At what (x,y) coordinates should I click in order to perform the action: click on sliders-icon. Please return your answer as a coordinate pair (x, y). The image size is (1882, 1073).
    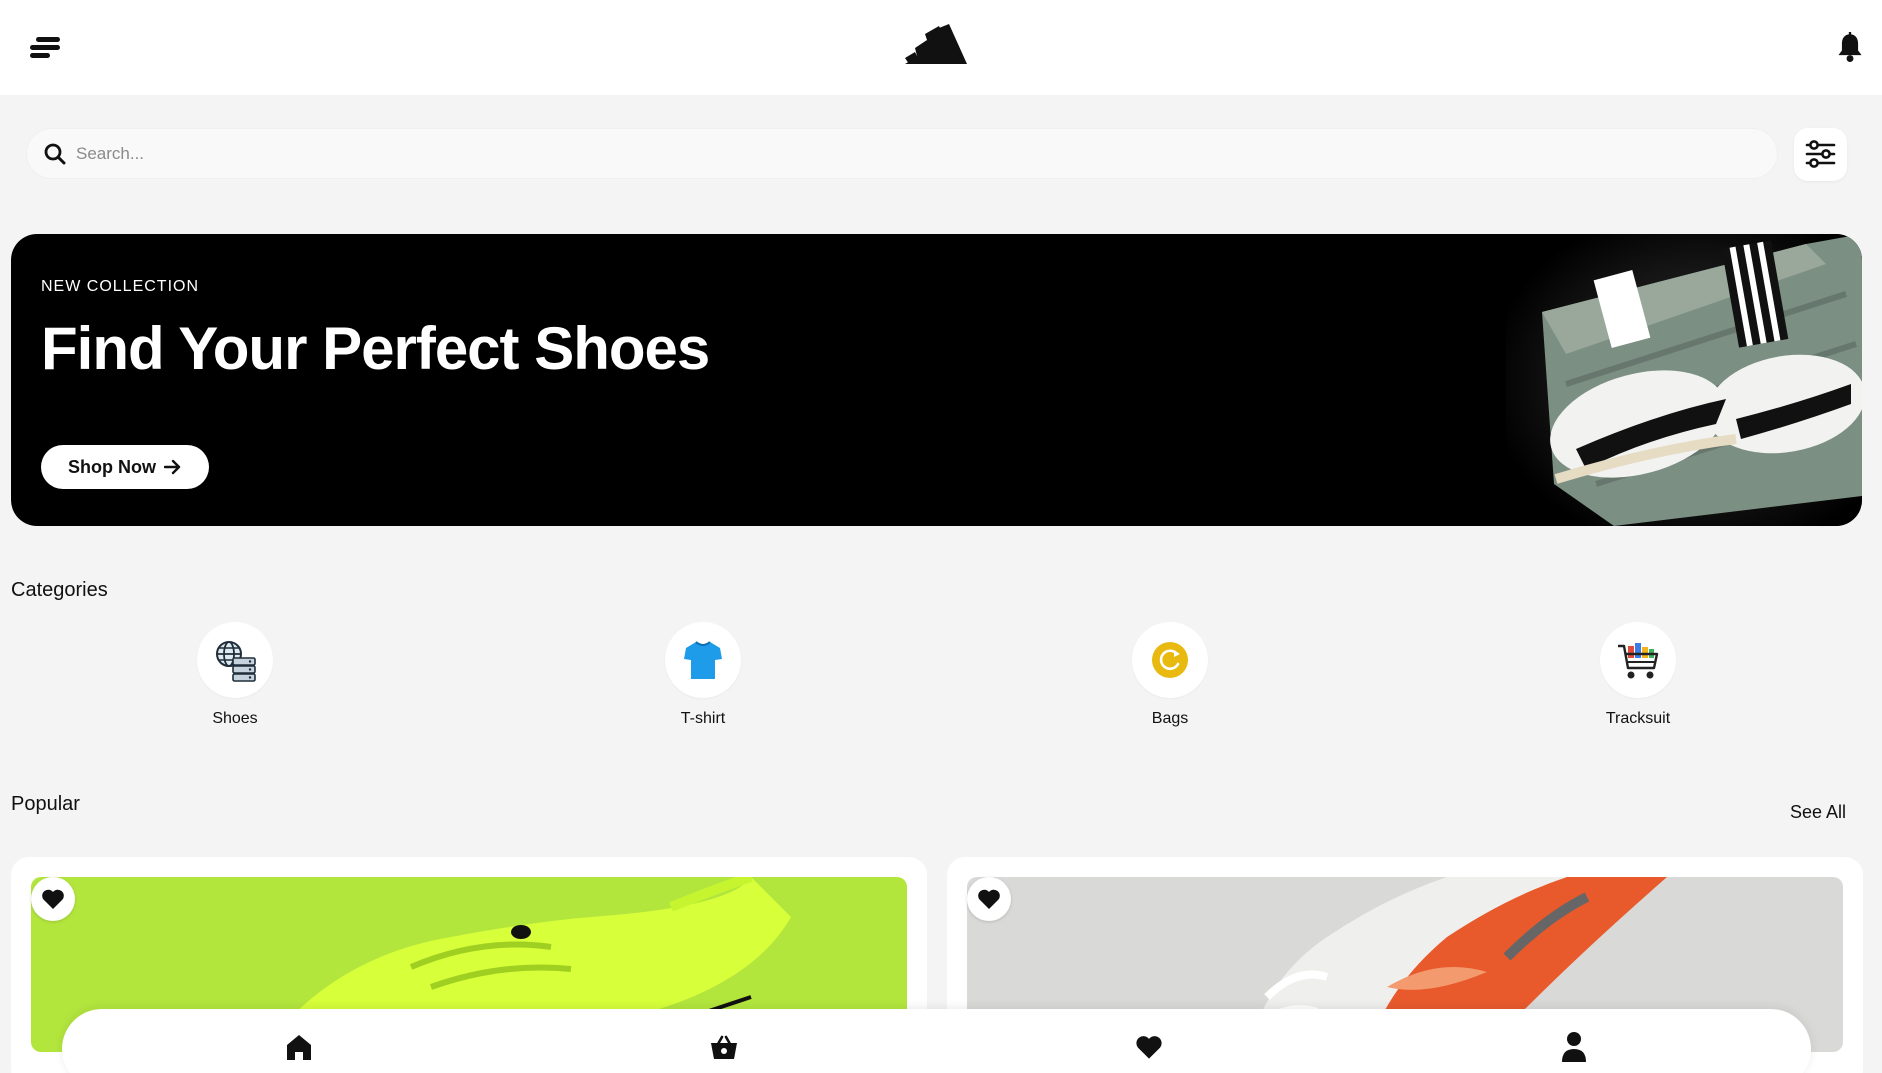
    Looking at the image, I should click on (1820, 154).